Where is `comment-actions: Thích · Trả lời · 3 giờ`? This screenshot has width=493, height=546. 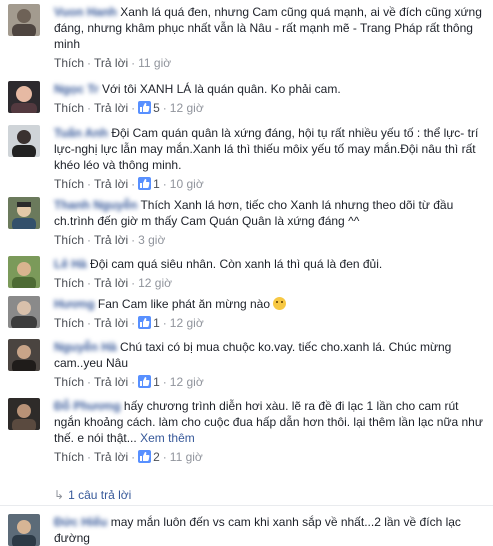
comment-actions: Thích · Trả lời · 3 giờ is located at coordinates (110, 240).